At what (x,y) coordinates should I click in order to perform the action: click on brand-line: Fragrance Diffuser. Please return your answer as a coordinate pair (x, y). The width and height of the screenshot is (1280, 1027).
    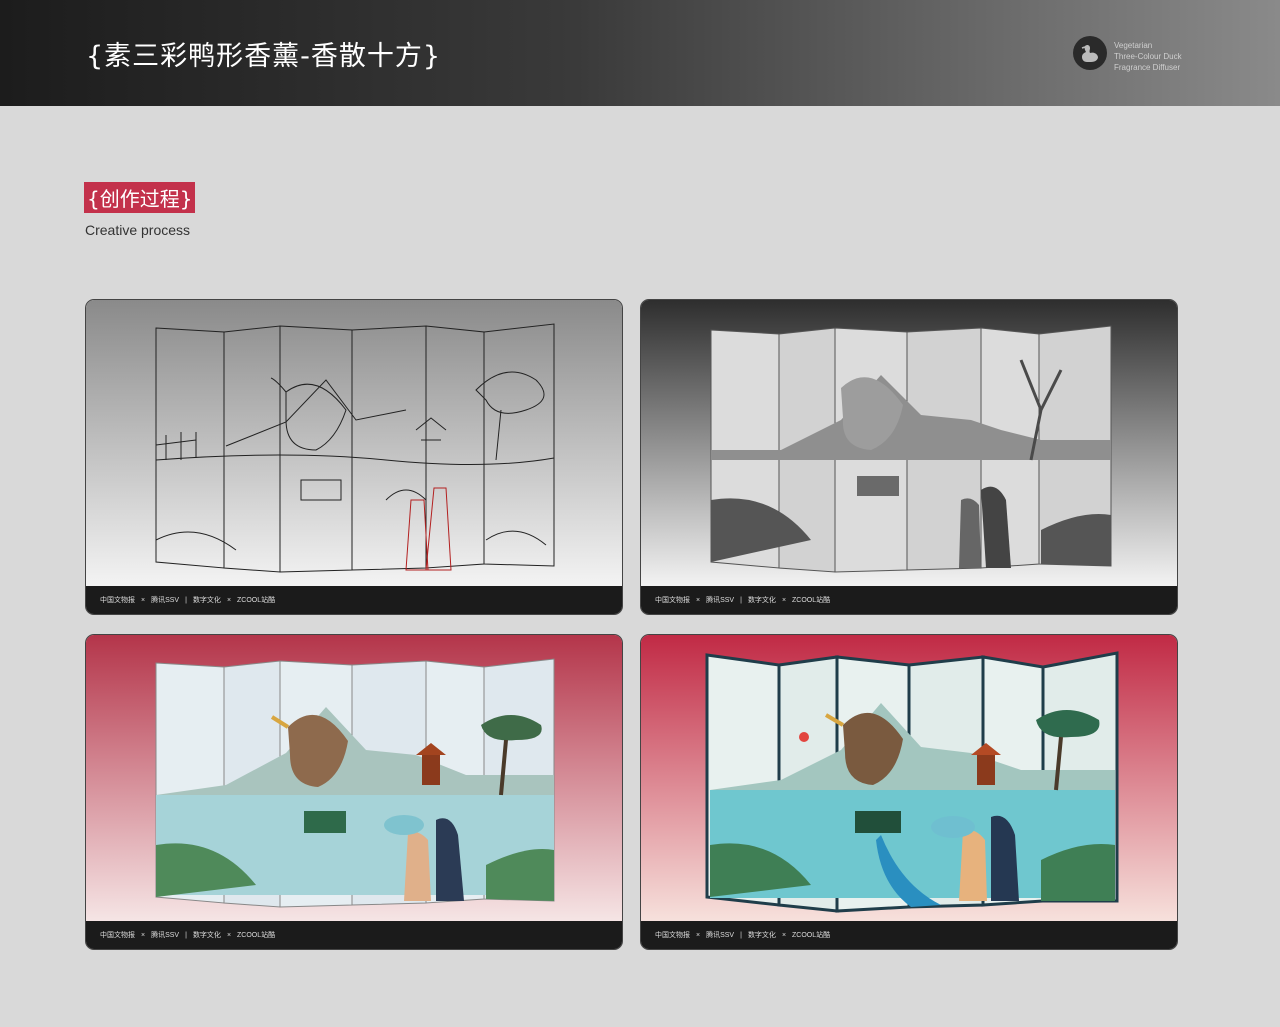
    Looking at the image, I should click on (1147, 67).